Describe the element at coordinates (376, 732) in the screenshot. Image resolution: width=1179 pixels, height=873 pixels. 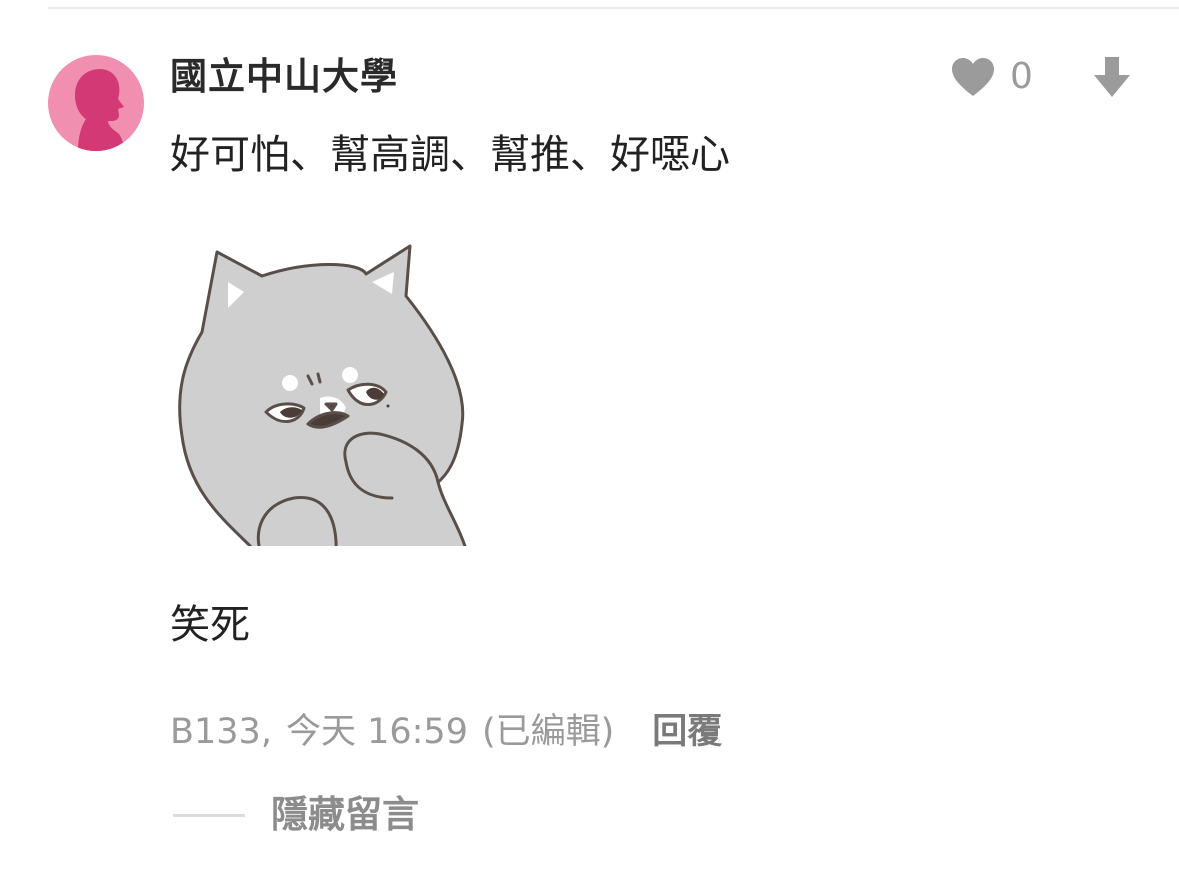
I see `comment-time: 今天 16:59` at that location.